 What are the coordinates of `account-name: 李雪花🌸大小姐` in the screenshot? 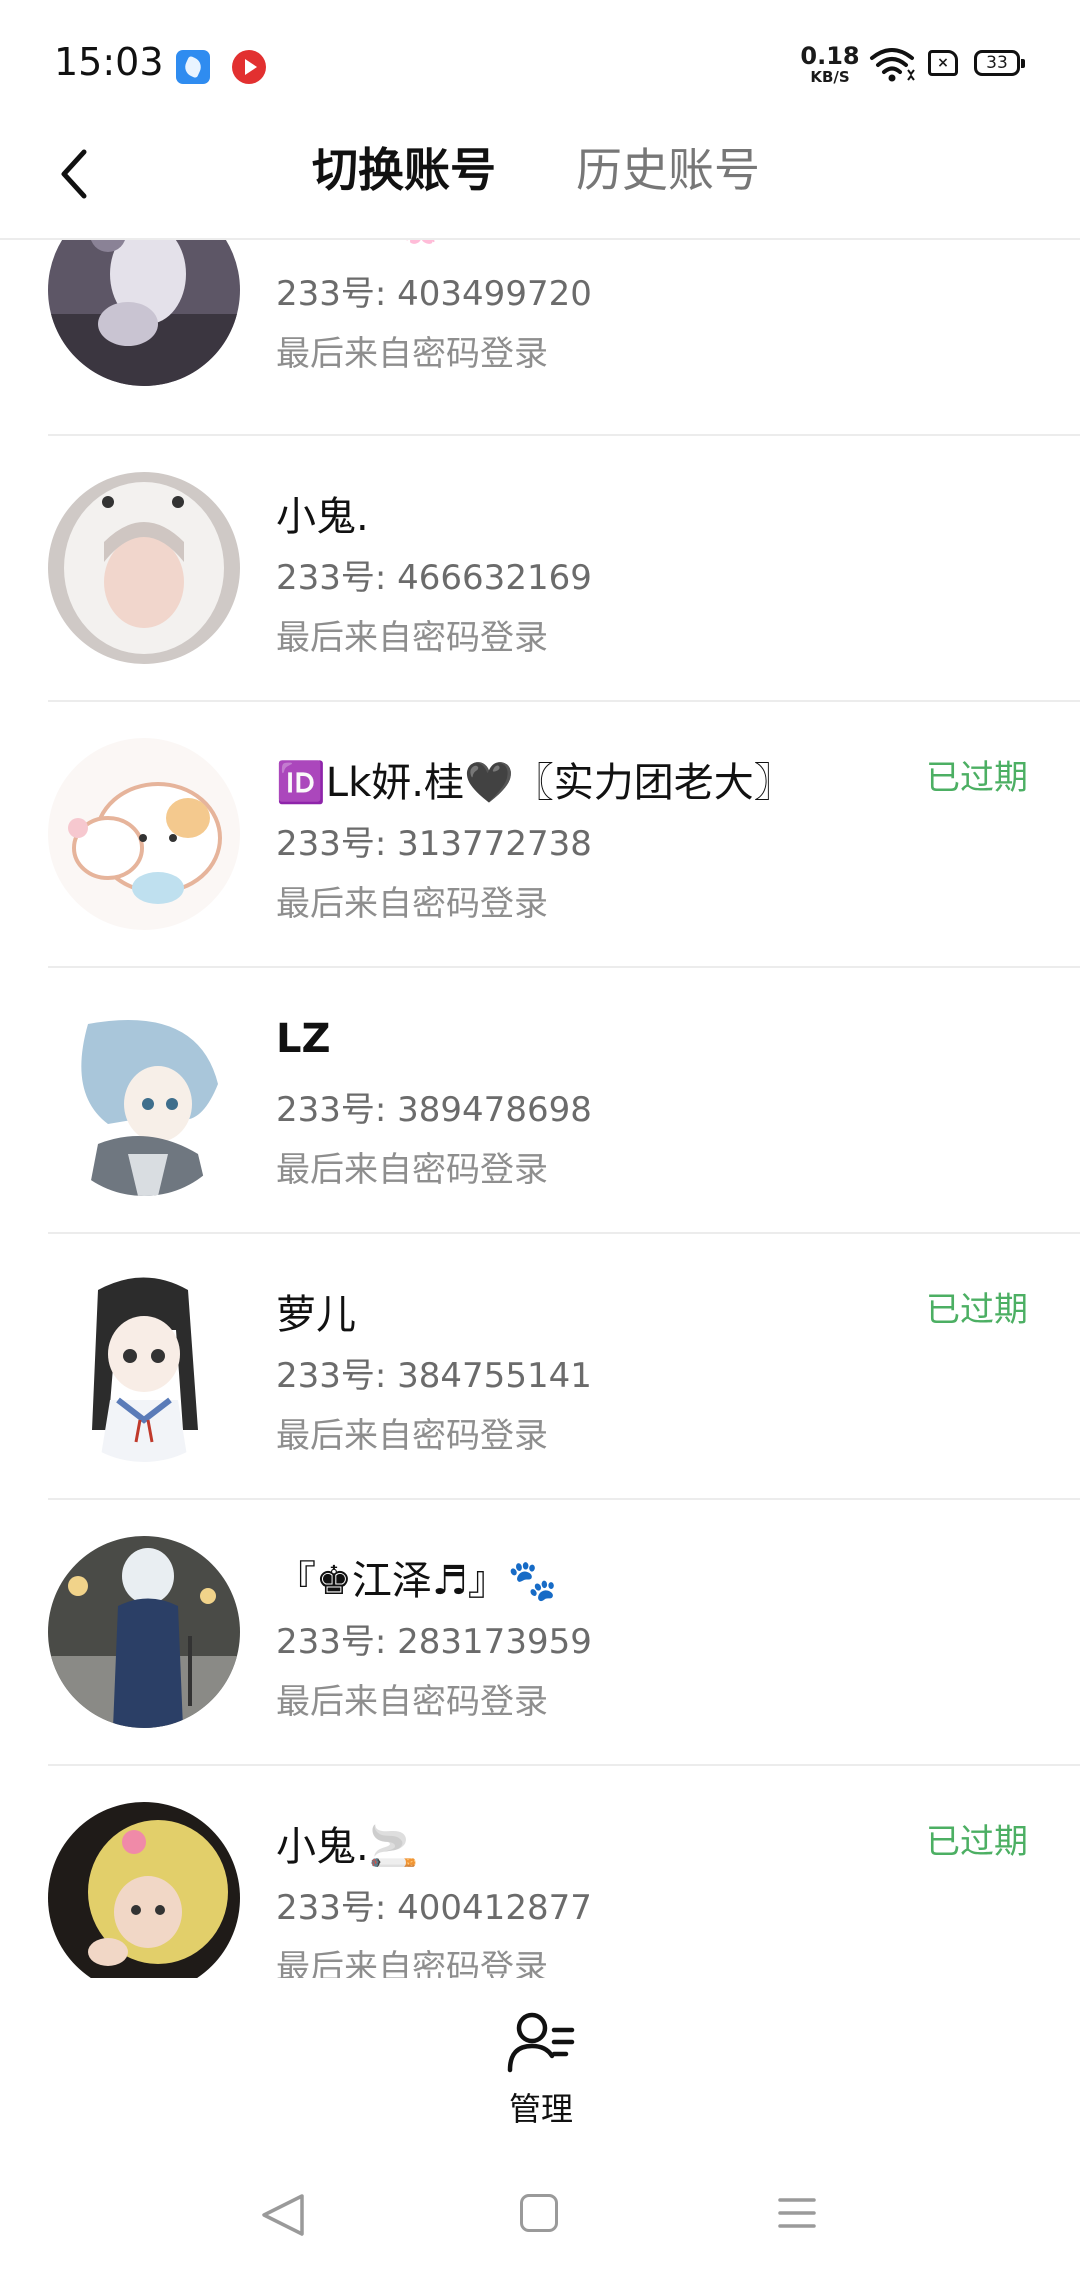 It's located at (421, 244).